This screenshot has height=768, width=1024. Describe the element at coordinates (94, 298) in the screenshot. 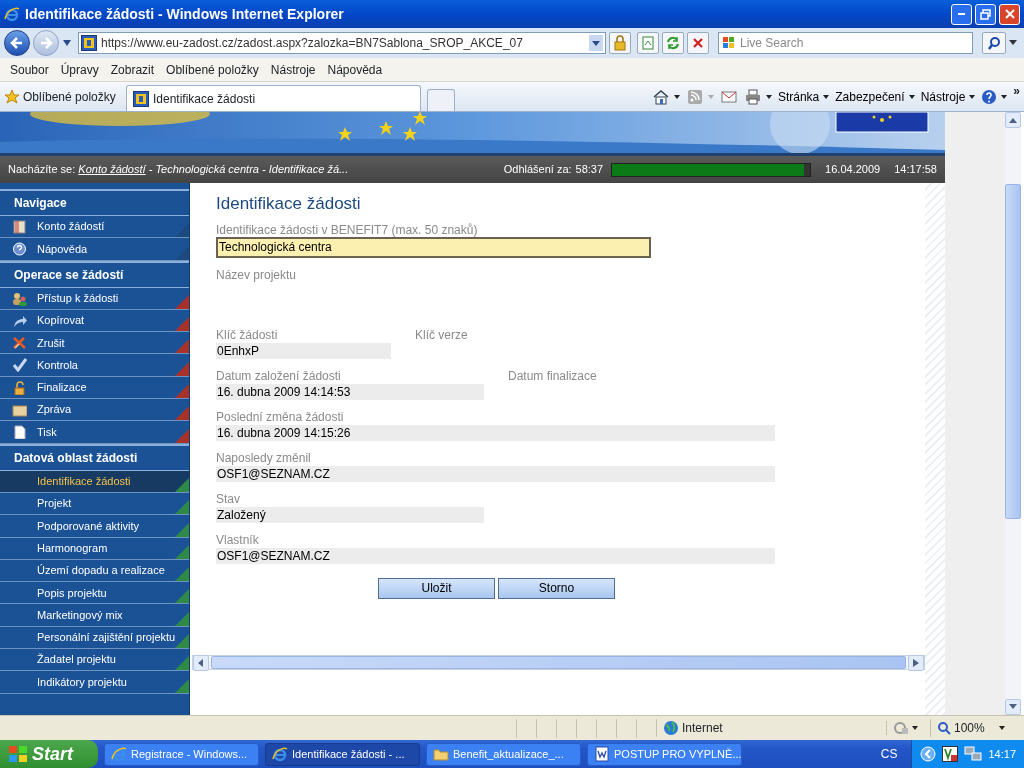

I see `nav-item: Přístup k žádosti` at that location.